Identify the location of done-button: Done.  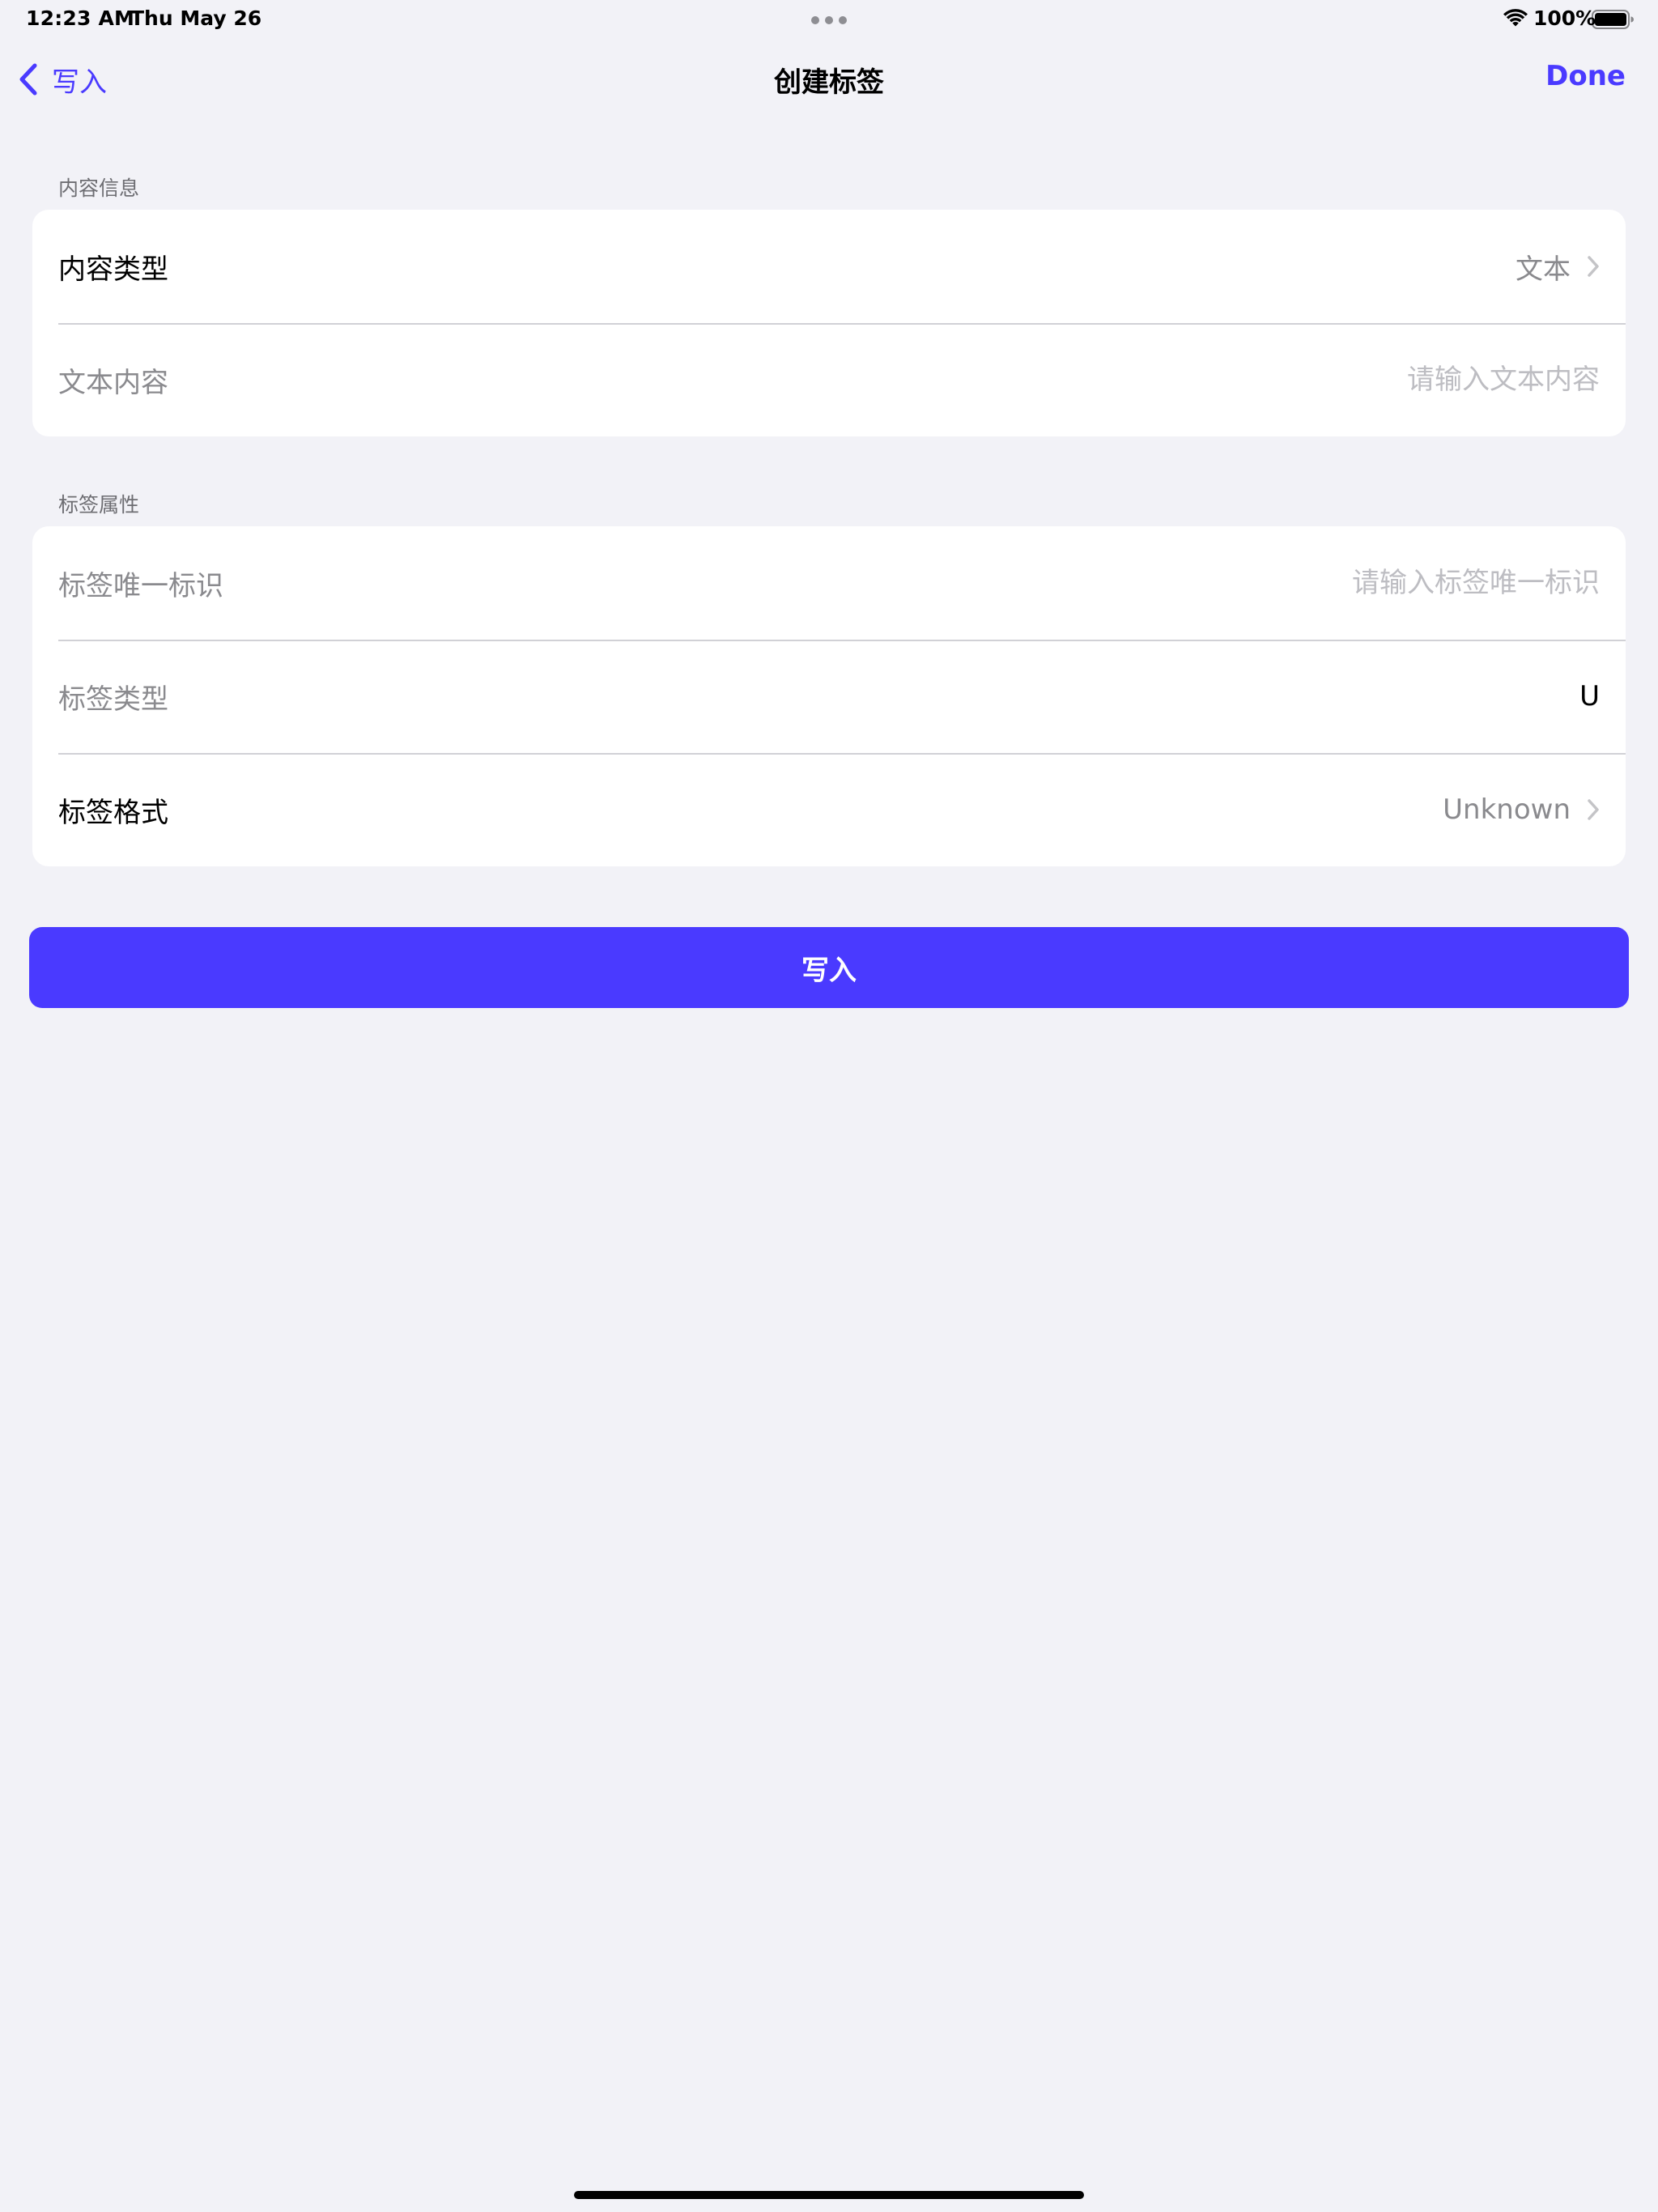
(1585, 76).